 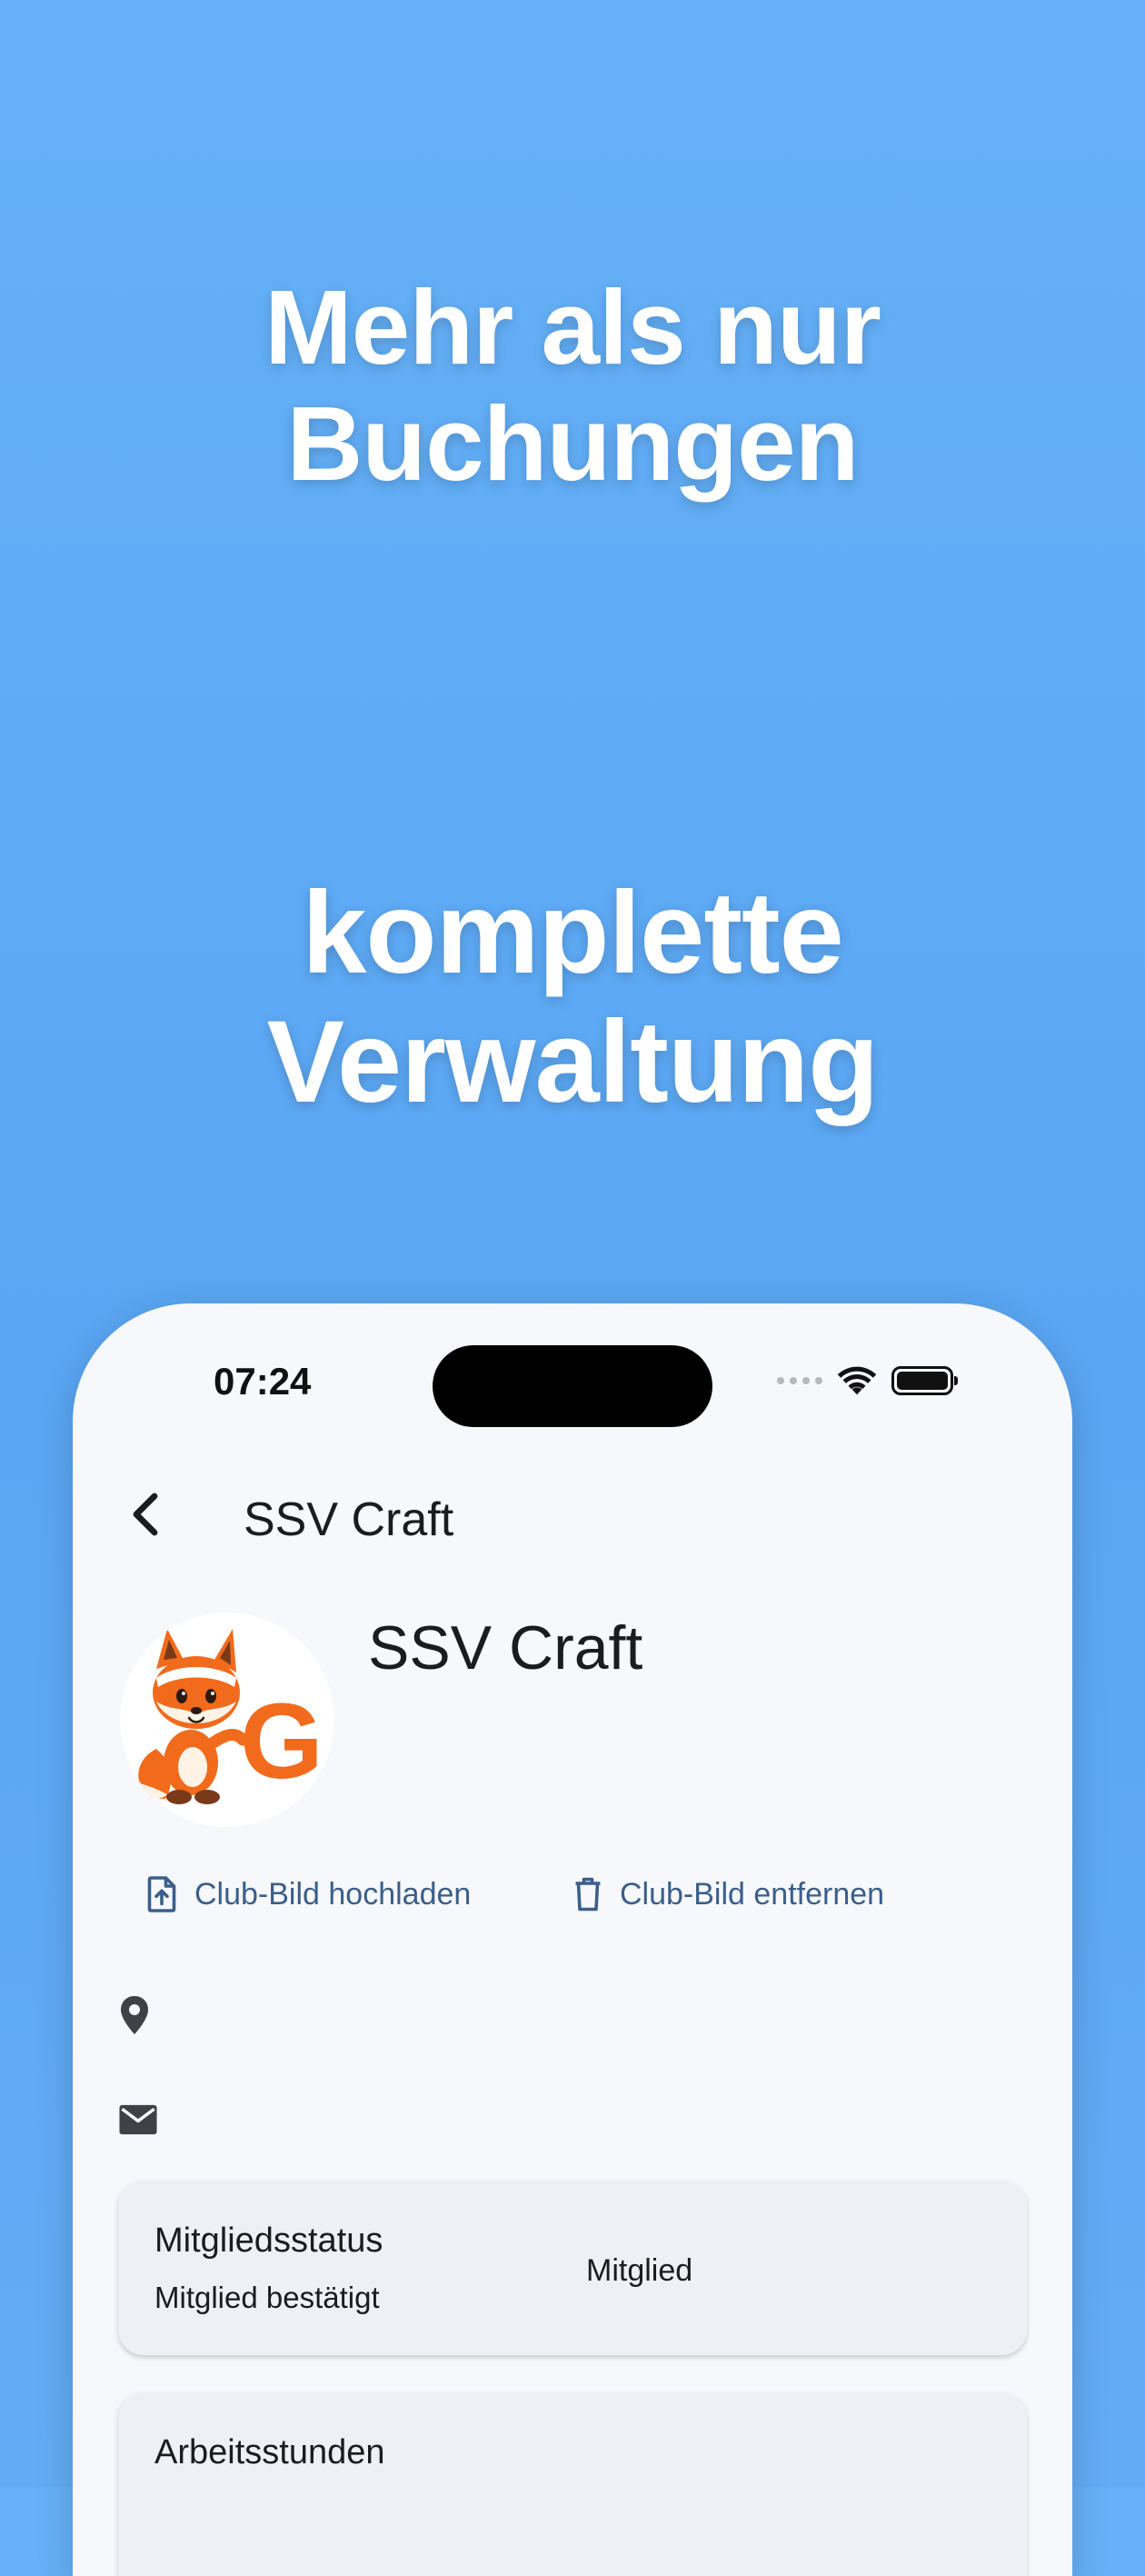 I want to click on trash-icon, so click(x=588, y=1894).